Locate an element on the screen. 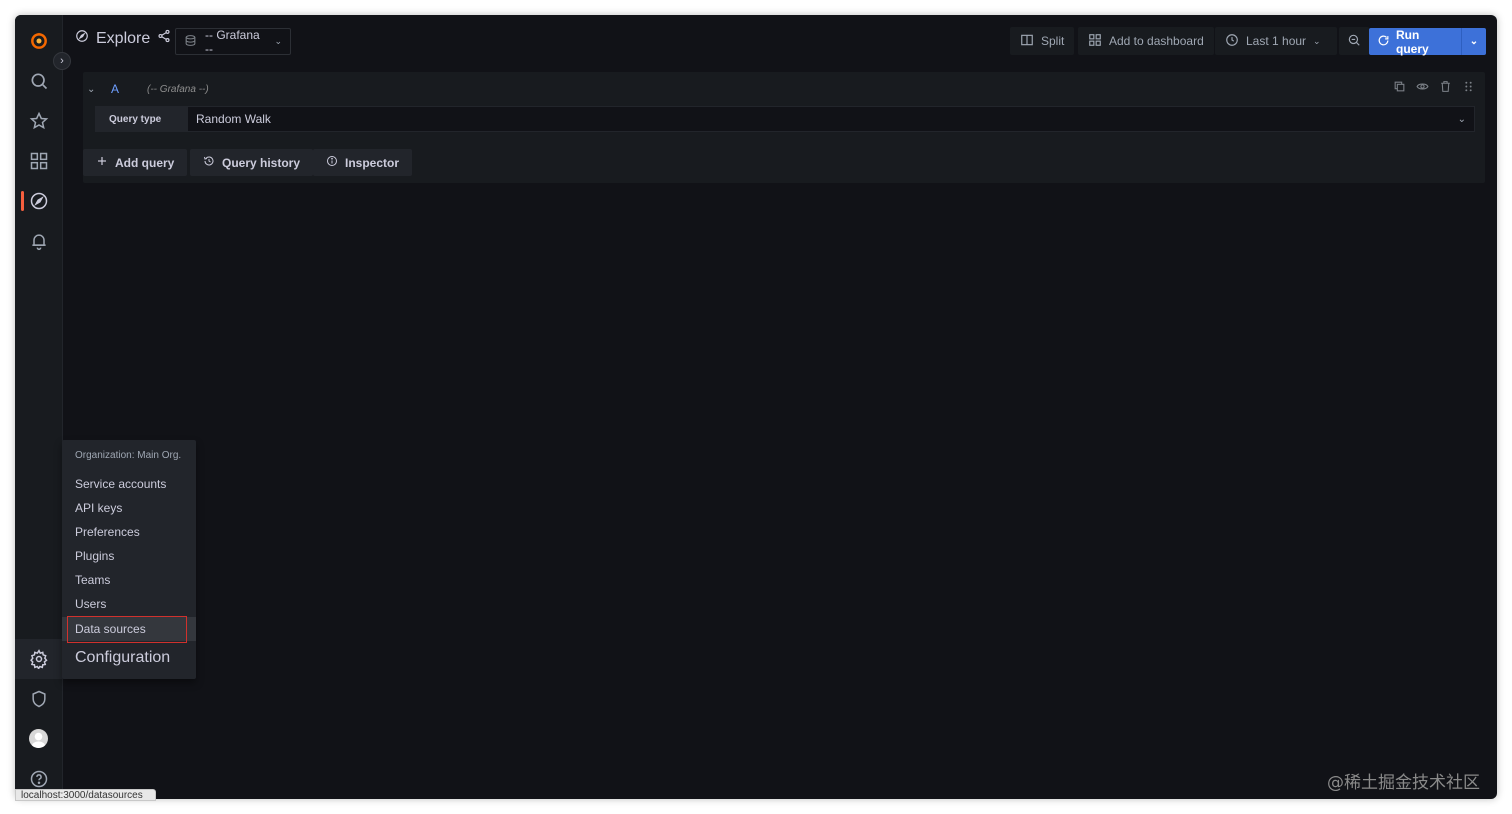 This screenshot has width=1512, height=814. active-nav-indicator is located at coordinates (22, 201).